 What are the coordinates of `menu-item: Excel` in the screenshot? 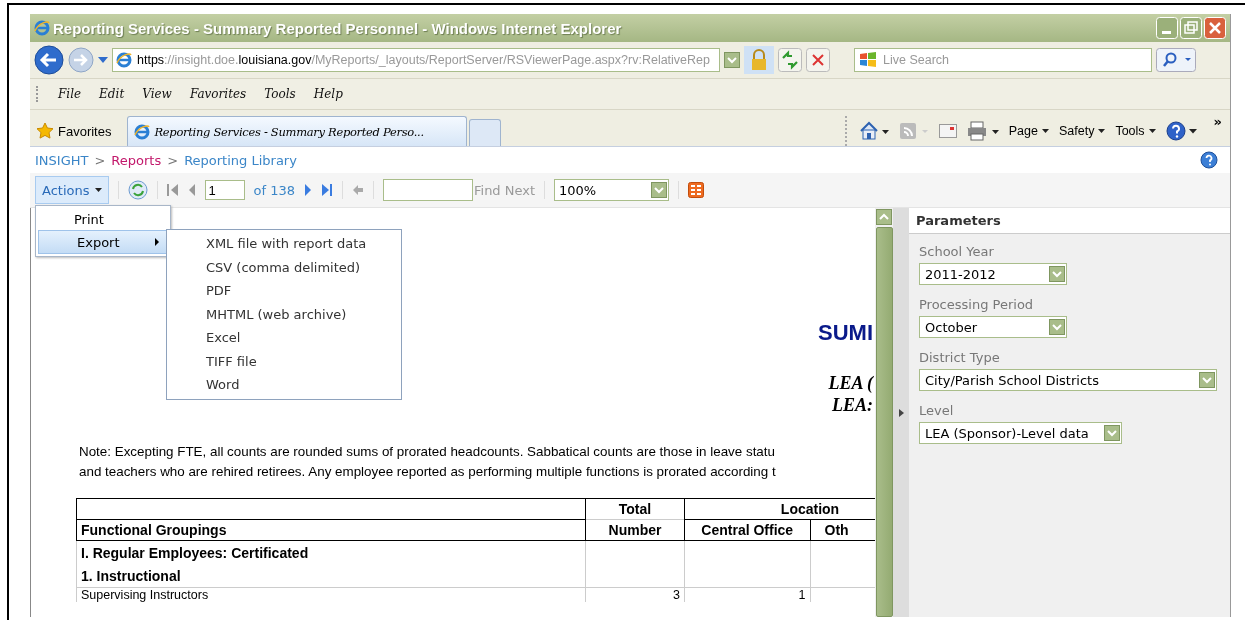 It's located at (284, 338).